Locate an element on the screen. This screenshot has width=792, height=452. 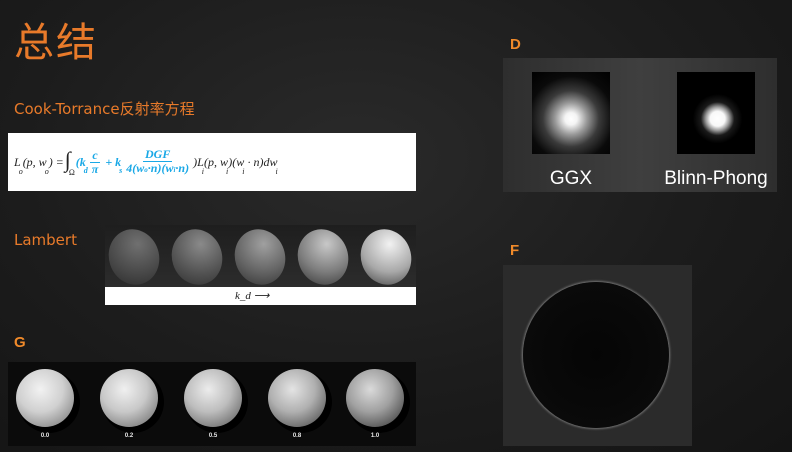
slide-title: 总结 is located at coordinates (56, 43).